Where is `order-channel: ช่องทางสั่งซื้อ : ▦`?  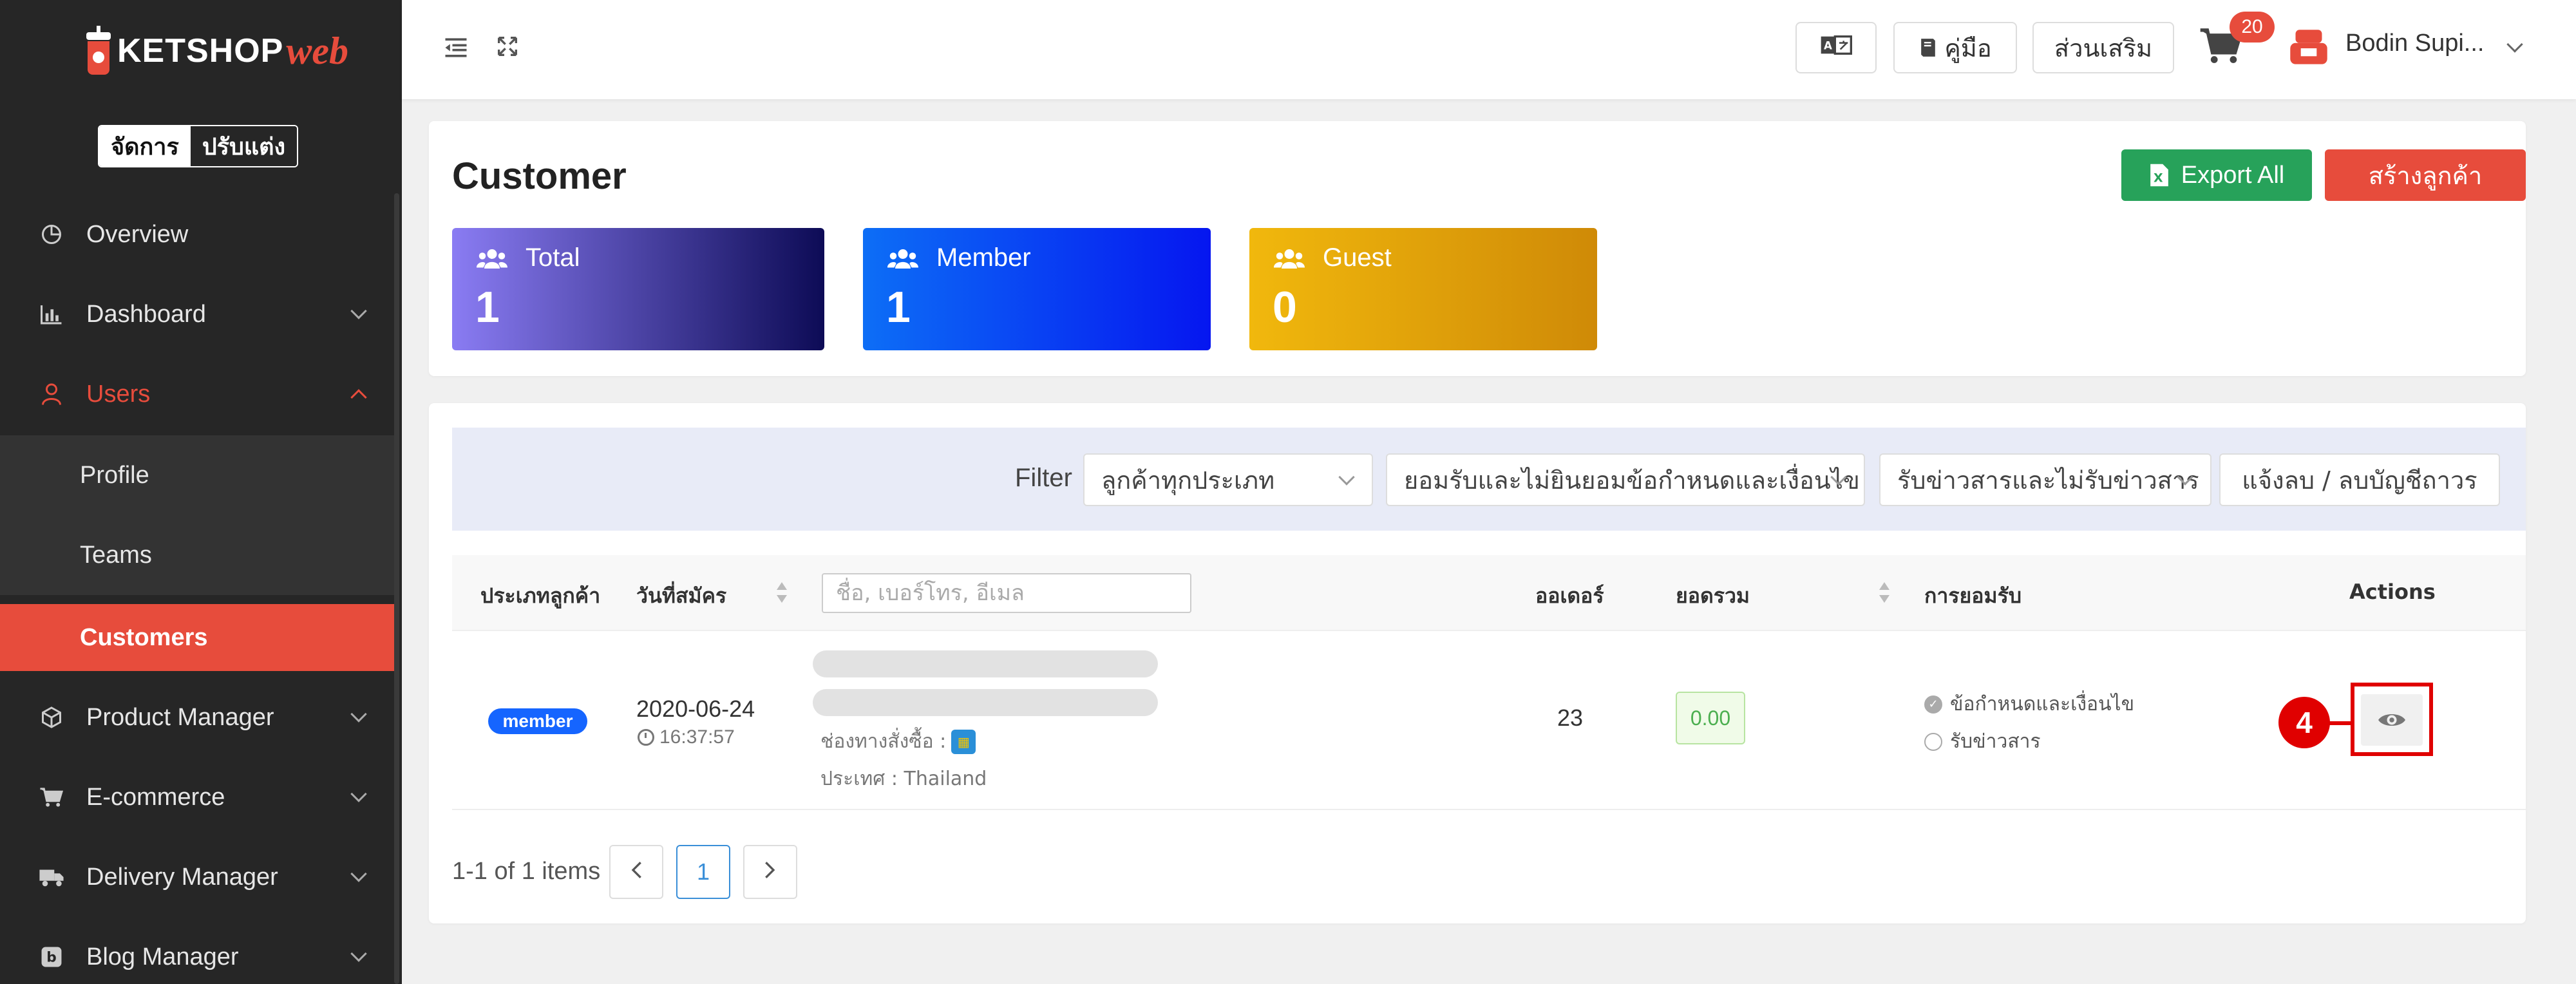 order-channel: ช่องทางสั่งซื้อ : ▦ is located at coordinates (898, 741).